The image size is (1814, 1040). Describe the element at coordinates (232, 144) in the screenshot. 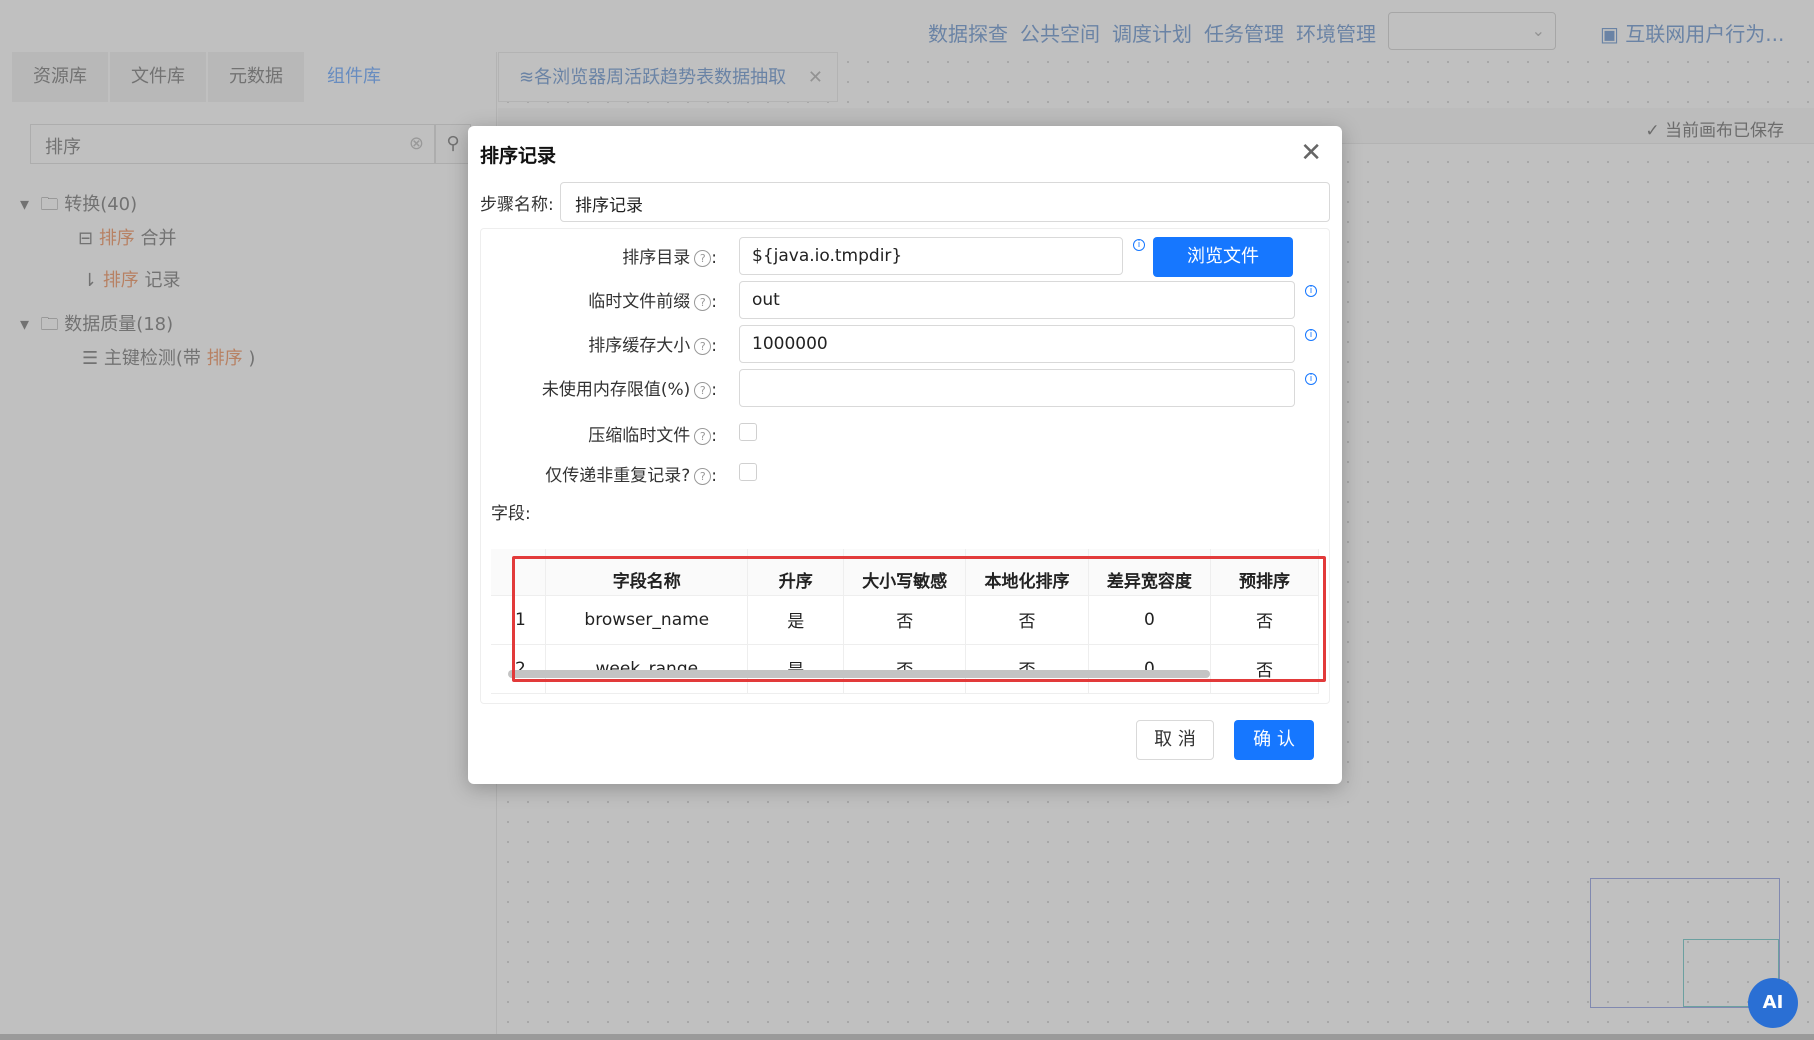

I see `component-search-input: 排序 ⊗` at that location.